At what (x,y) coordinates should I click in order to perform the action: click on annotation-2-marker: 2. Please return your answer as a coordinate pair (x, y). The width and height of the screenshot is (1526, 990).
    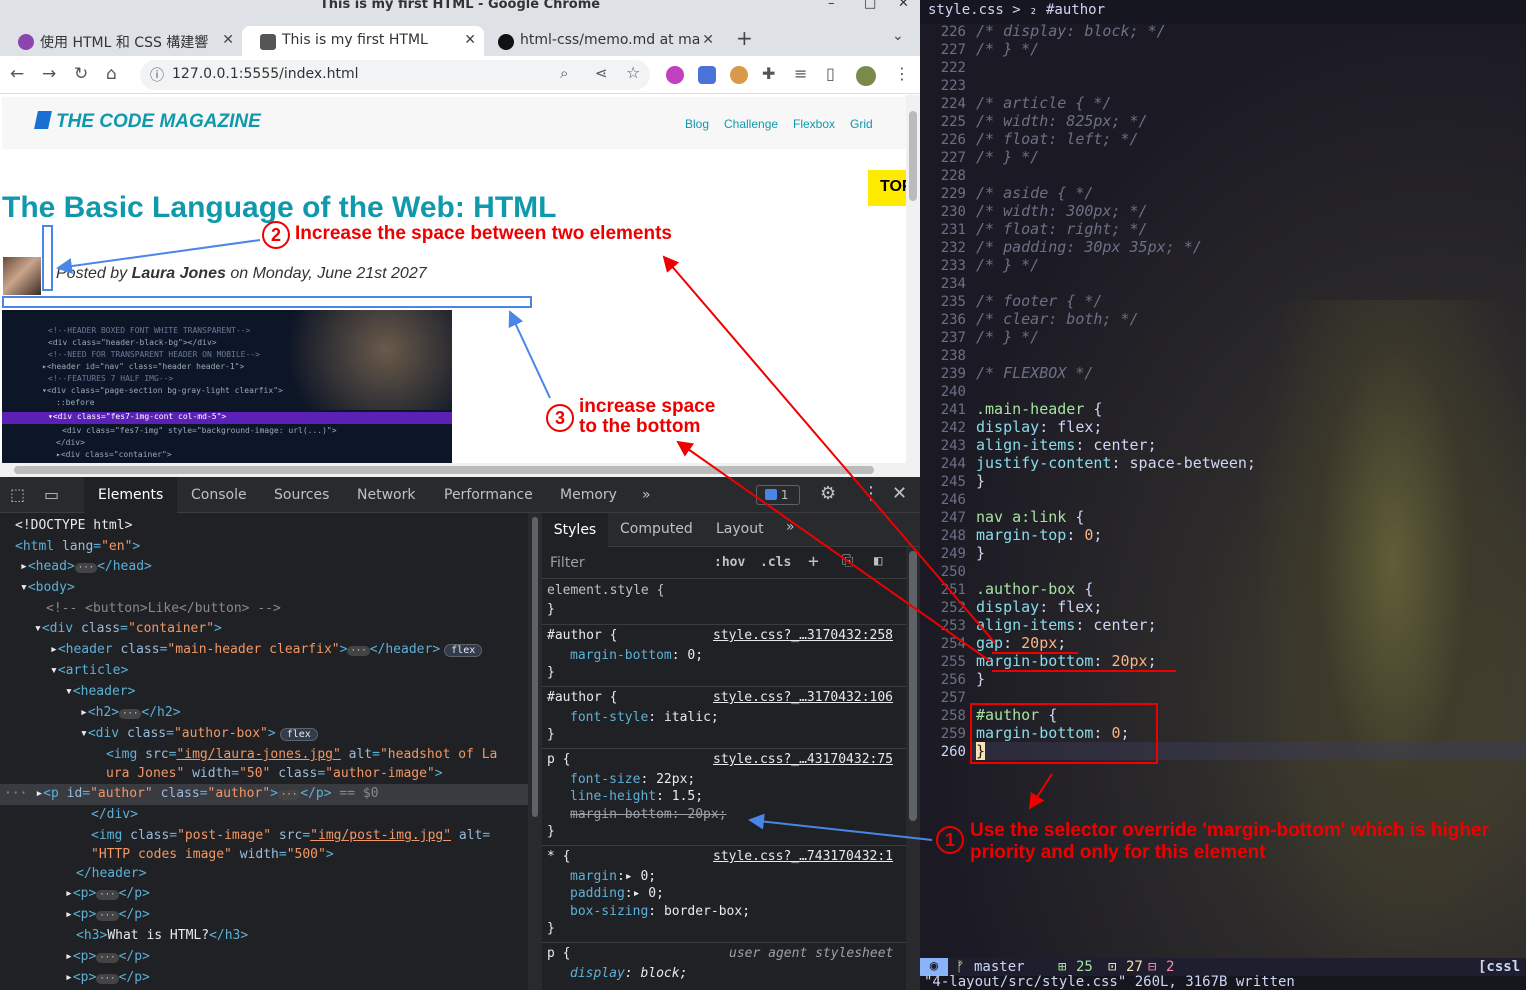
    Looking at the image, I should click on (276, 235).